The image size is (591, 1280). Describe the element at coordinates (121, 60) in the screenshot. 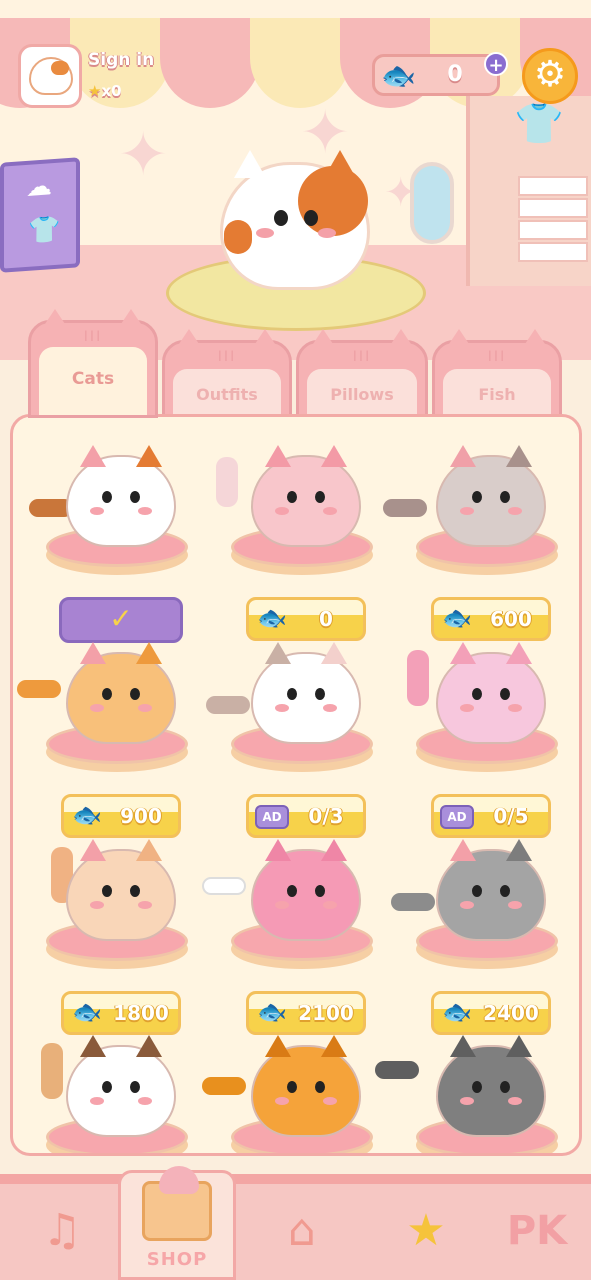

I see `sign-in-link: Sign in` at that location.